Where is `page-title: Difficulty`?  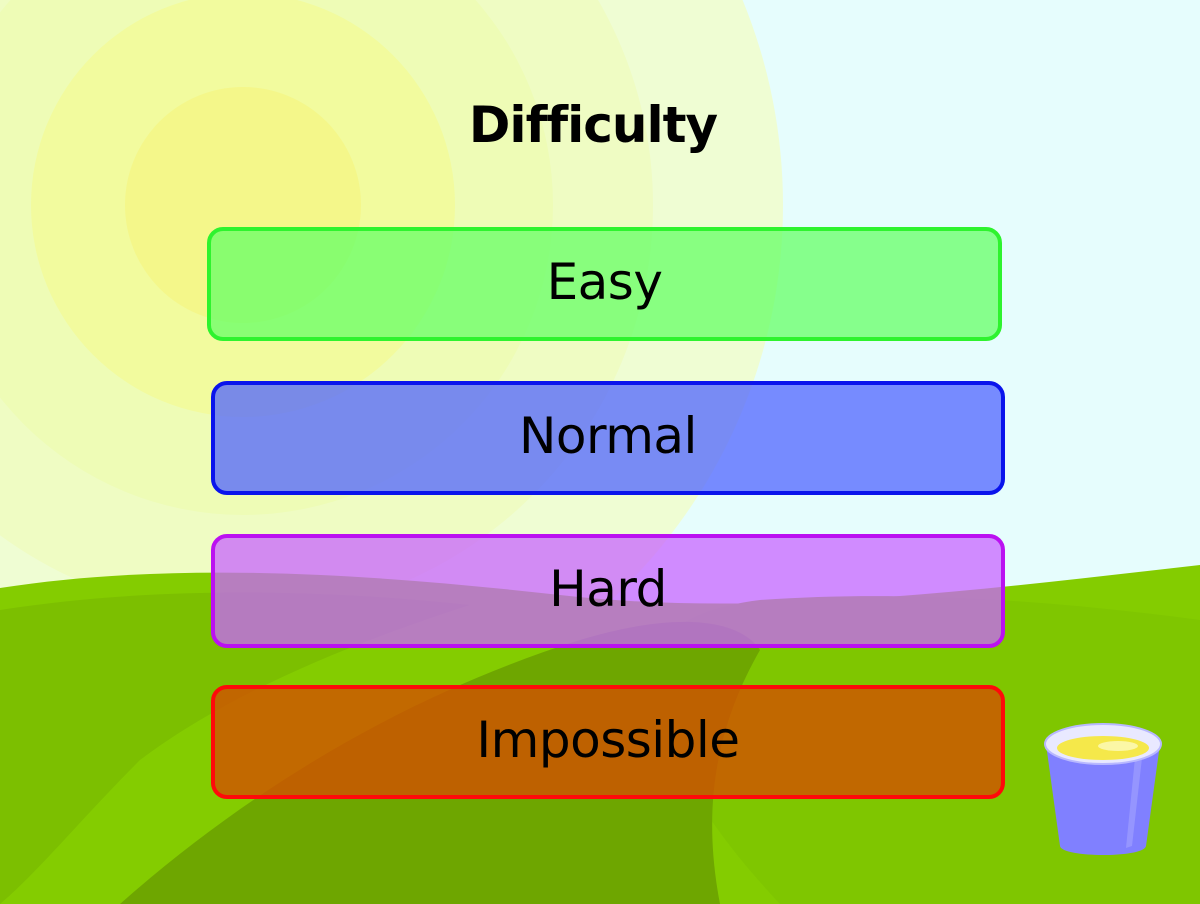 page-title: Difficulty is located at coordinates (593, 125).